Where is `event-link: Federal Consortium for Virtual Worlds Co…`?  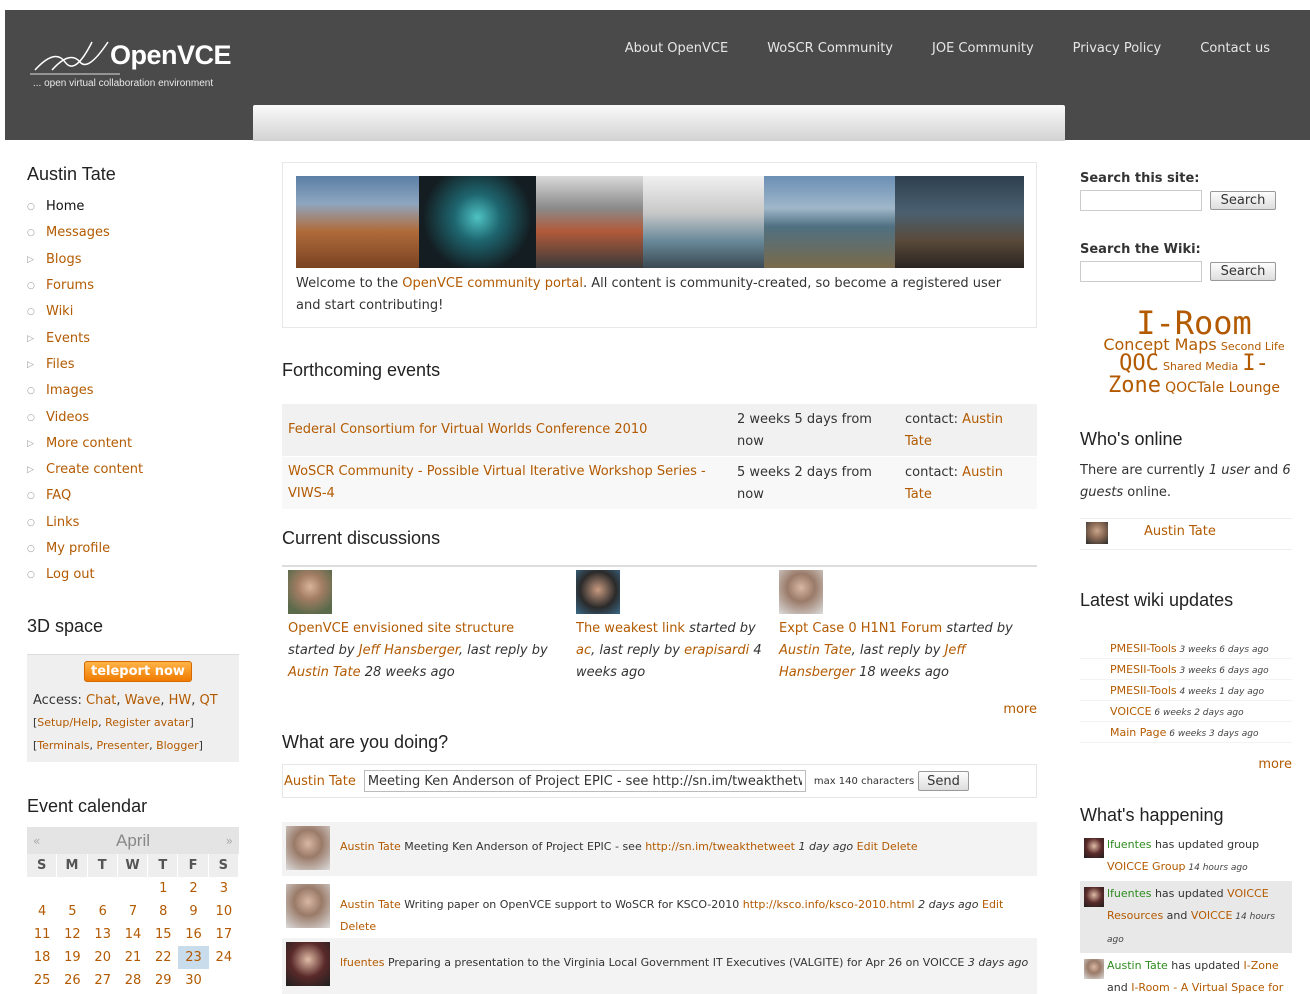 event-link: Federal Consortium for Virtual Worlds Co… is located at coordinates (467, 430).